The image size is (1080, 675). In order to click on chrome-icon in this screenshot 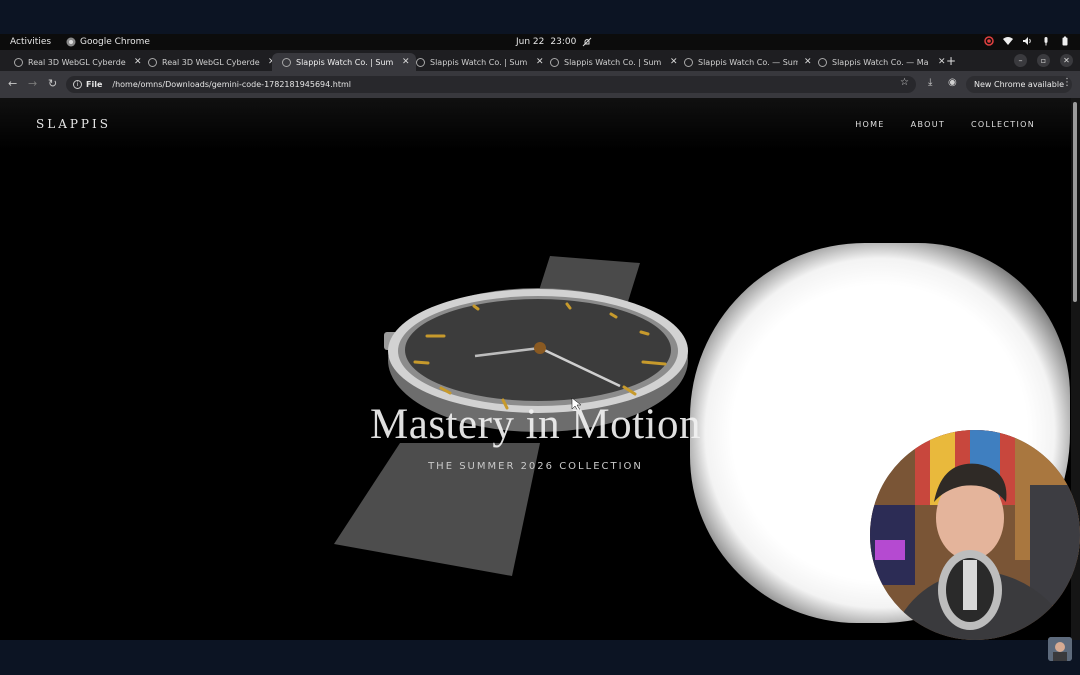, I will do `click(71, 42)`.